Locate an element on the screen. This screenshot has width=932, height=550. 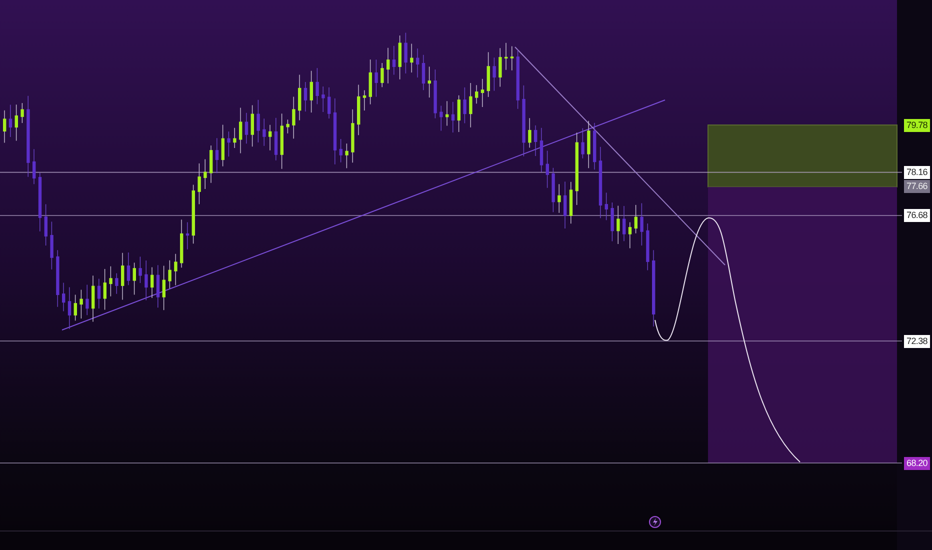
price-tag: 76.68 is located at coordinates (917, 215).